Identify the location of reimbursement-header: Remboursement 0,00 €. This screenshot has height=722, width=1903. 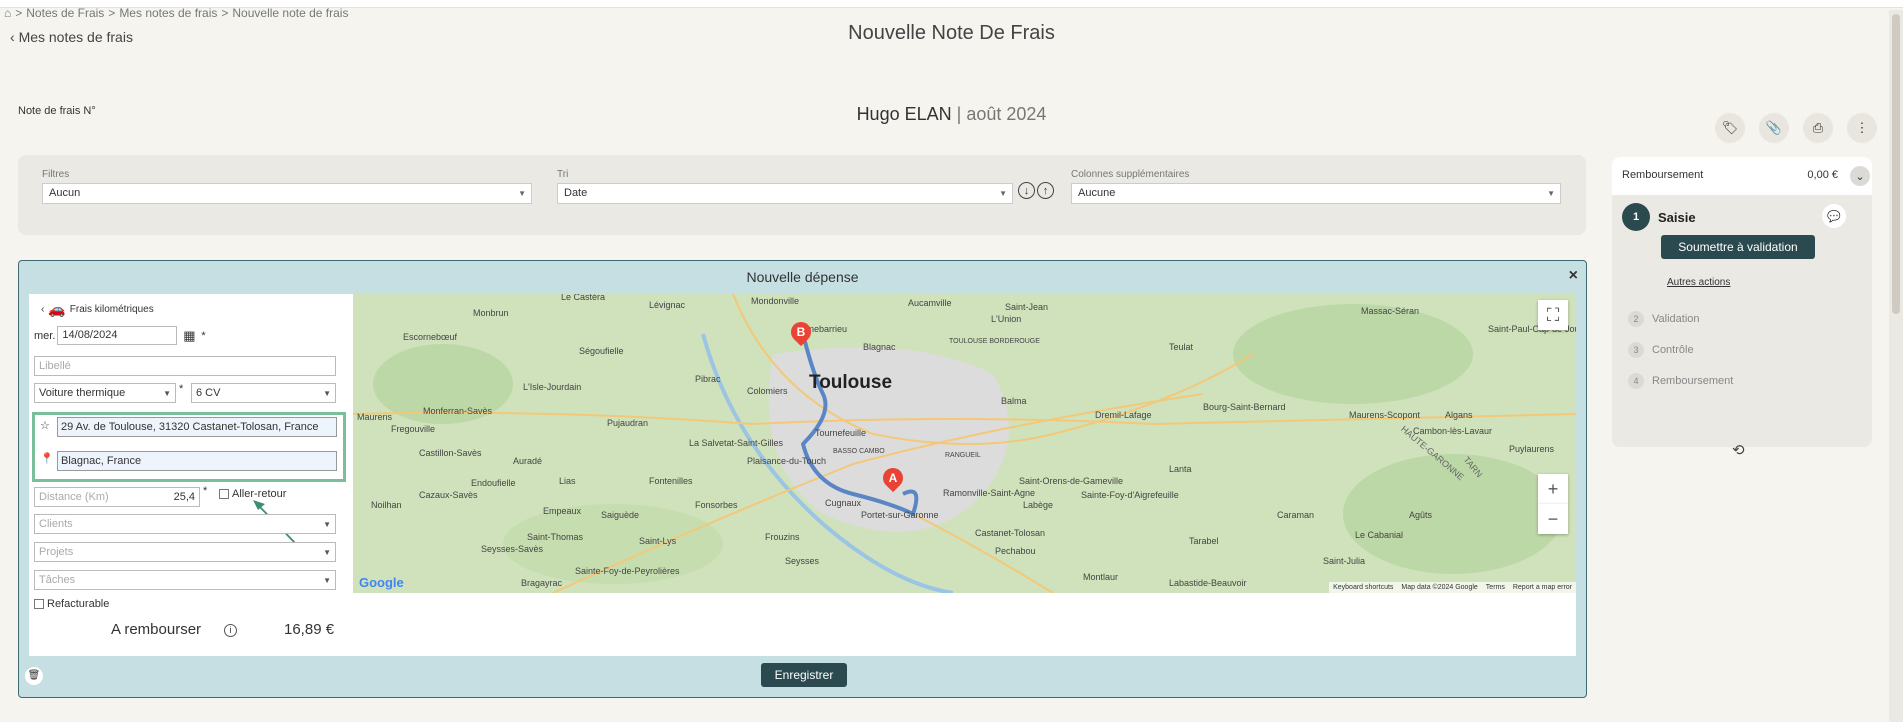
(1730, 176).